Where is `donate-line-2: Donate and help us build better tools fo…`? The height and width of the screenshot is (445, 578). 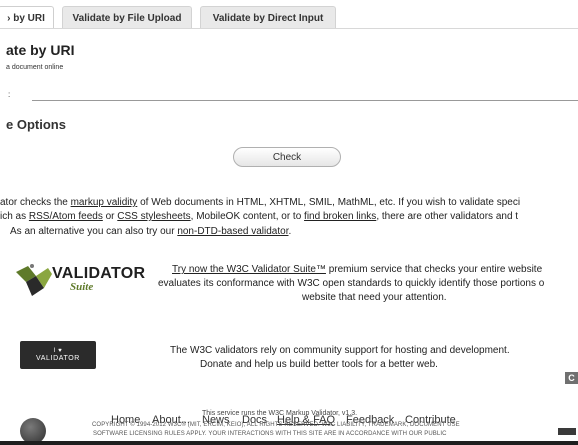
donate-line-2: Donate and help us build better tools fo… is located at coordinates (319, 364).